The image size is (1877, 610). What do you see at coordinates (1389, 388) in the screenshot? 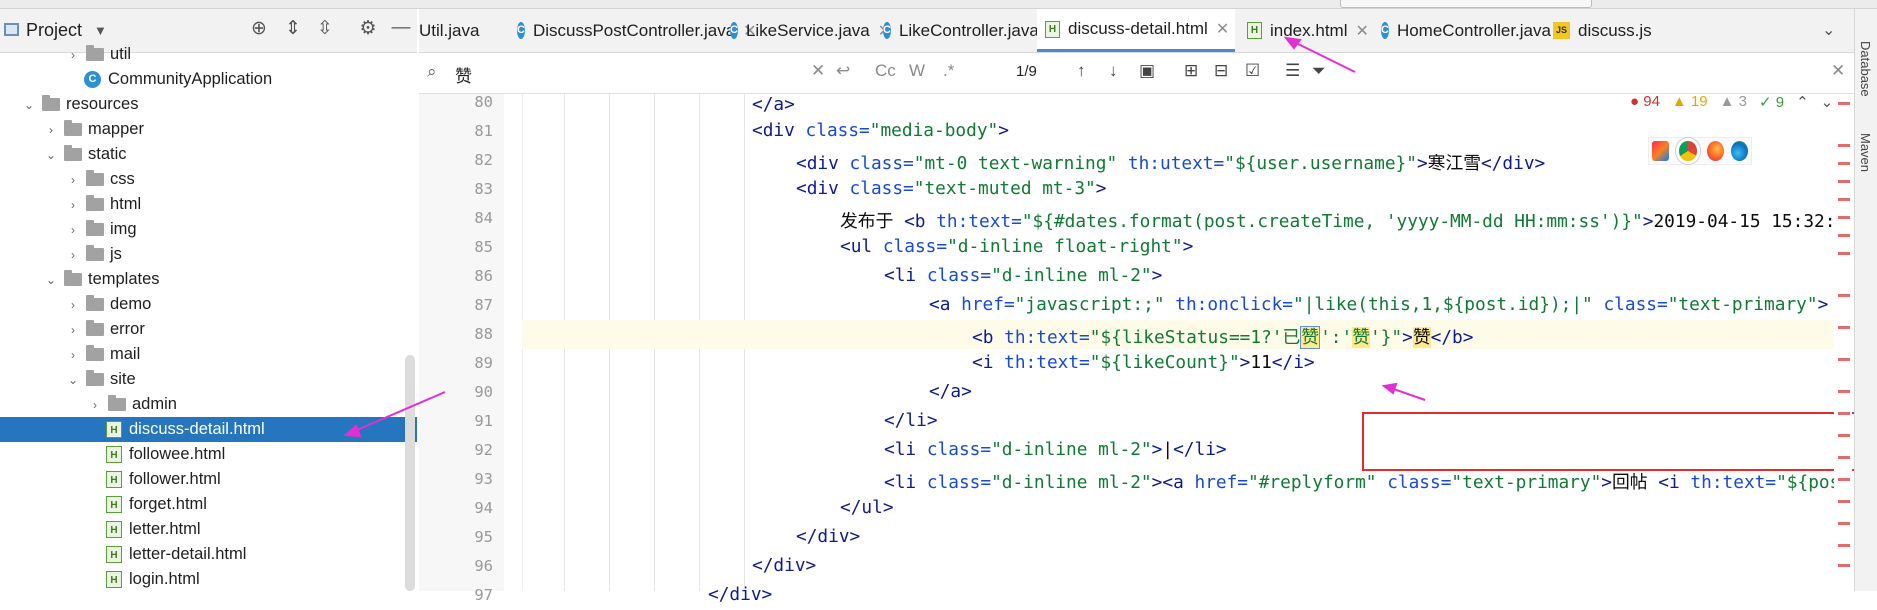
I see `arrow-head-box` at bounding box center [1389, 388].